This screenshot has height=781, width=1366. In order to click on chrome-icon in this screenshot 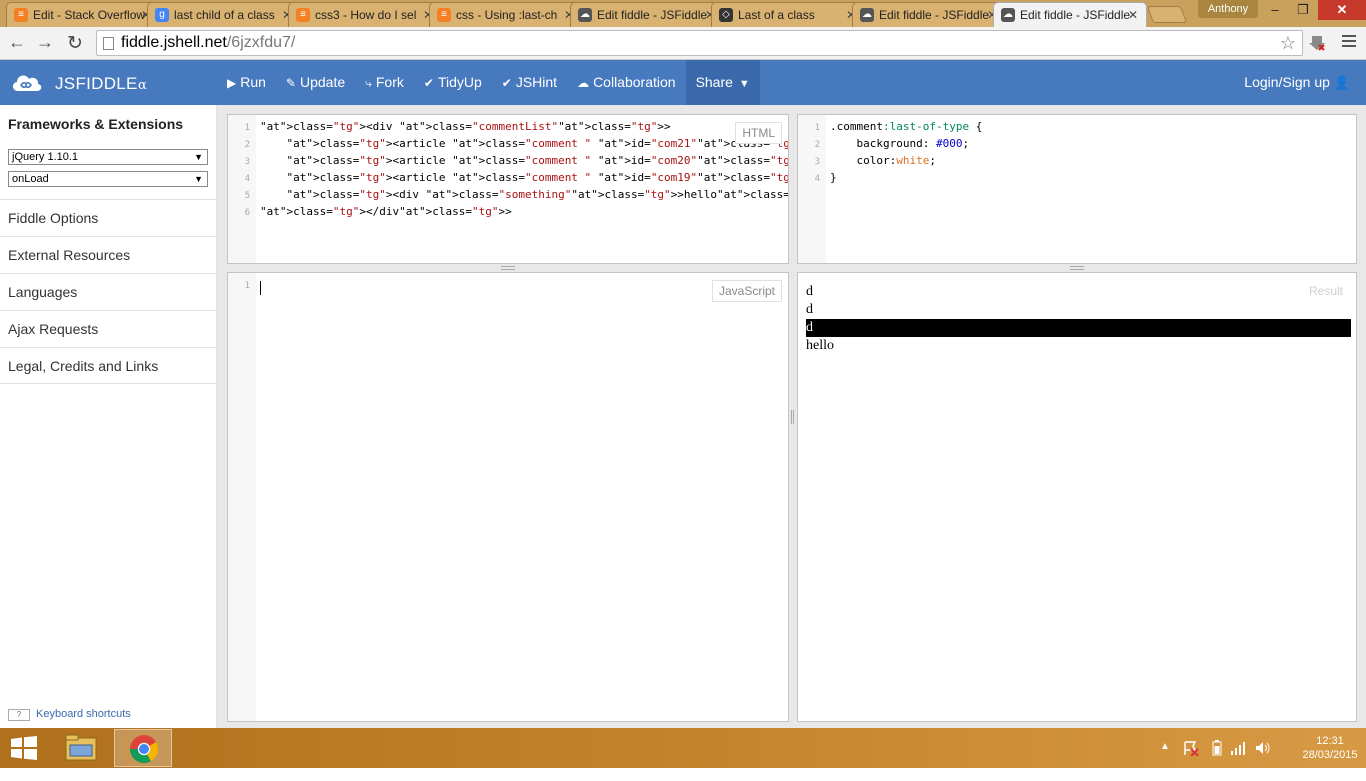, I will do `click(144, 749)`.